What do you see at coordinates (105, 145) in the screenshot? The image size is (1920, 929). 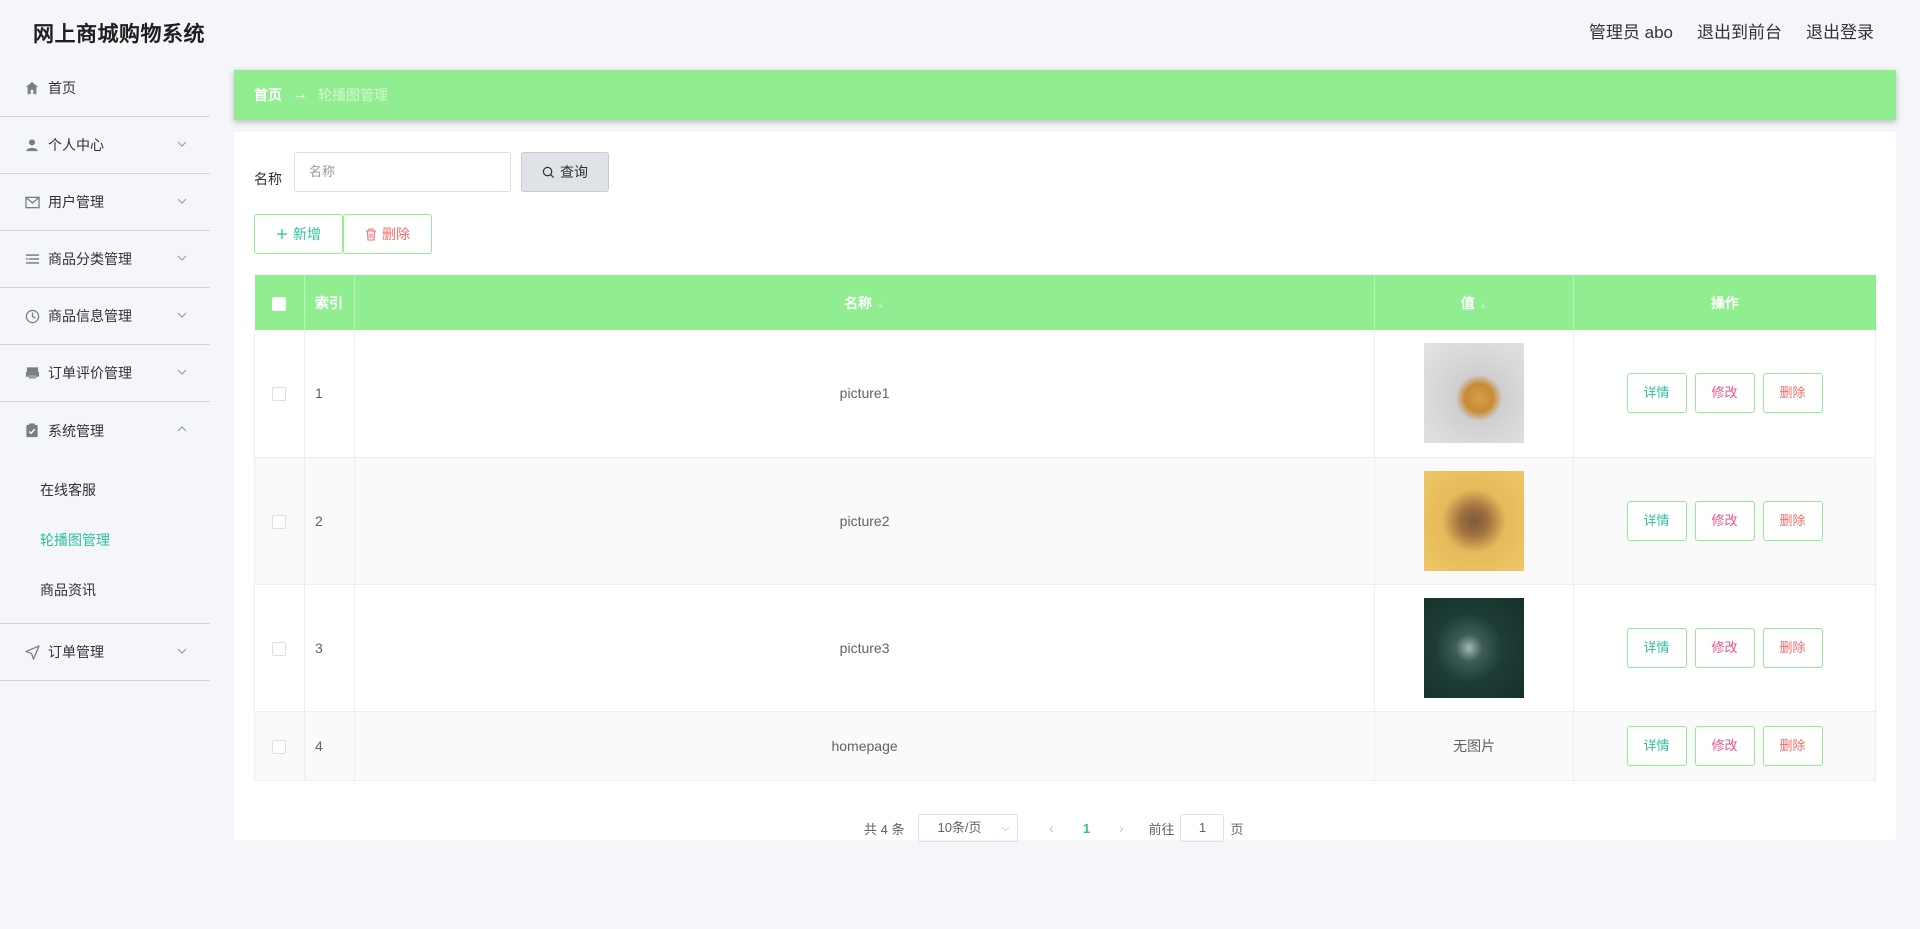 I see `sidebar-item-personal-center: 个人中心` at bounding box center [105, 145].